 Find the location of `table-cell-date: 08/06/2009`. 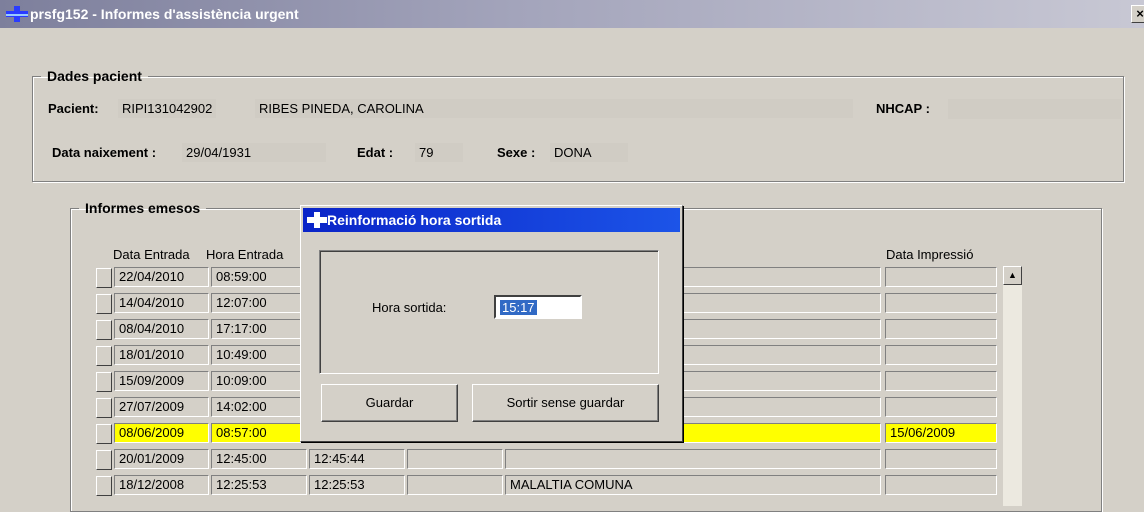

table-cell-date: 08/06/2009 is located at coordinates (161, 433).